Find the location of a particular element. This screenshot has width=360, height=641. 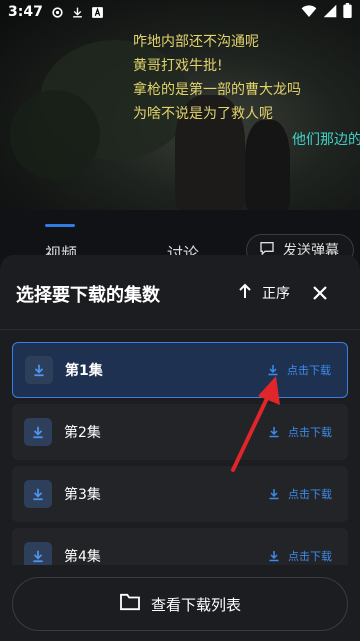

sort-order-label: 正序 is located at coordinates (276, 294).